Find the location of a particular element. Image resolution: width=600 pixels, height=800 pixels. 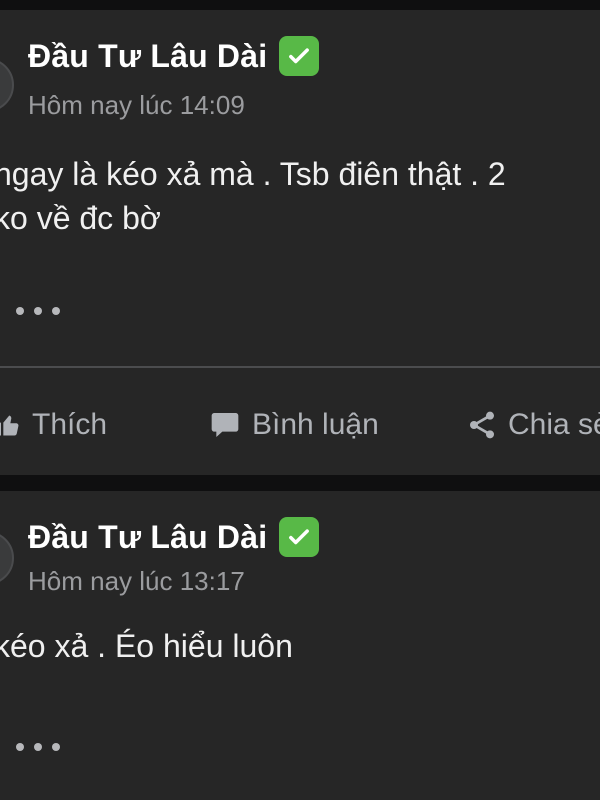

like-label: Thích is located at coordinates (70, 424).